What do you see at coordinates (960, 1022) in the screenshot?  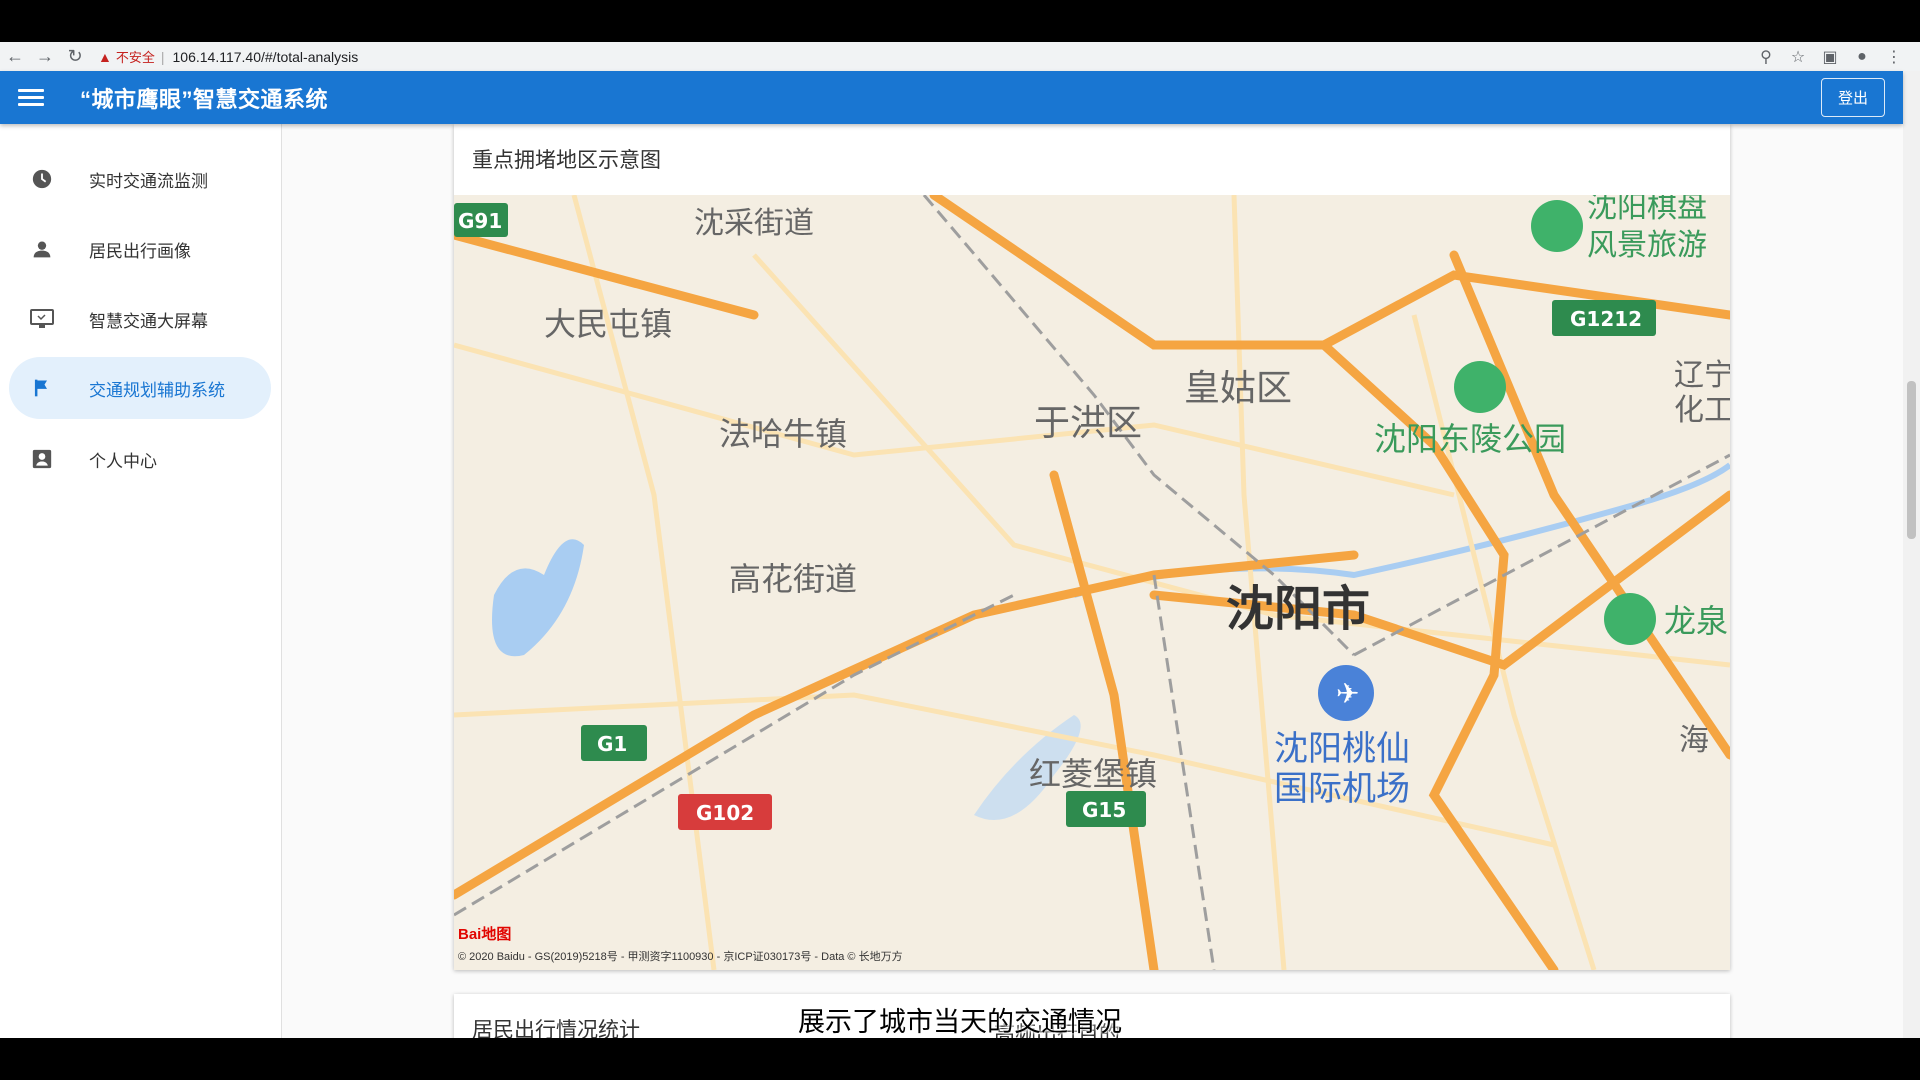 I see `video-subtitle: 展示了城市当天的交通情况` at bounding box center [960, 1022].